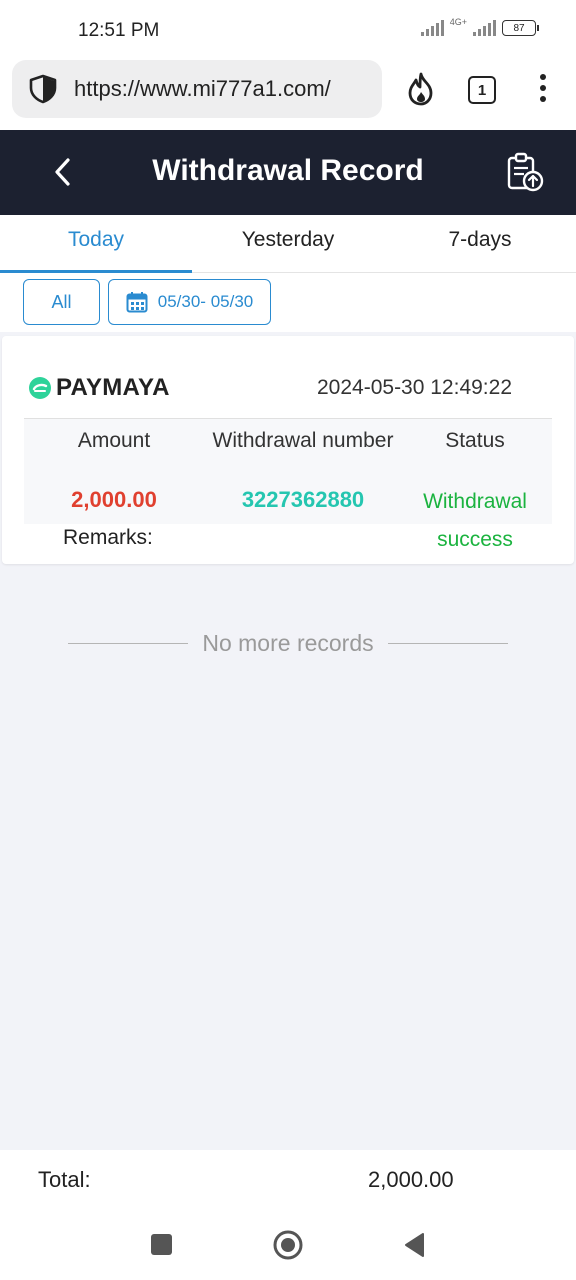  Describe the element at coordinates (108, 537) in the screenshot. I see `remarks-label: Remarks:` at that location.